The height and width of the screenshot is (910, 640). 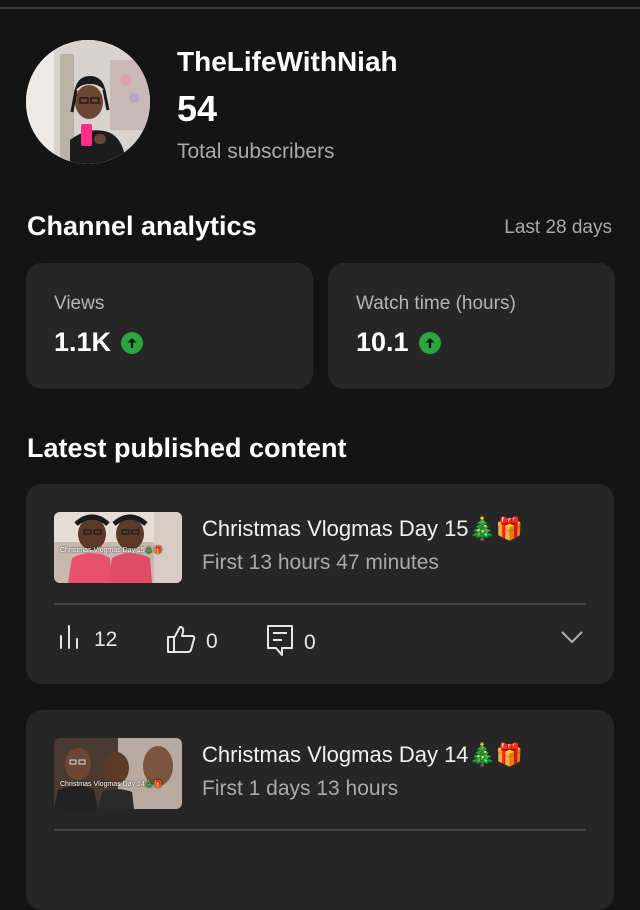 I want to click on views-label: Views, so click(x=79, y=303).